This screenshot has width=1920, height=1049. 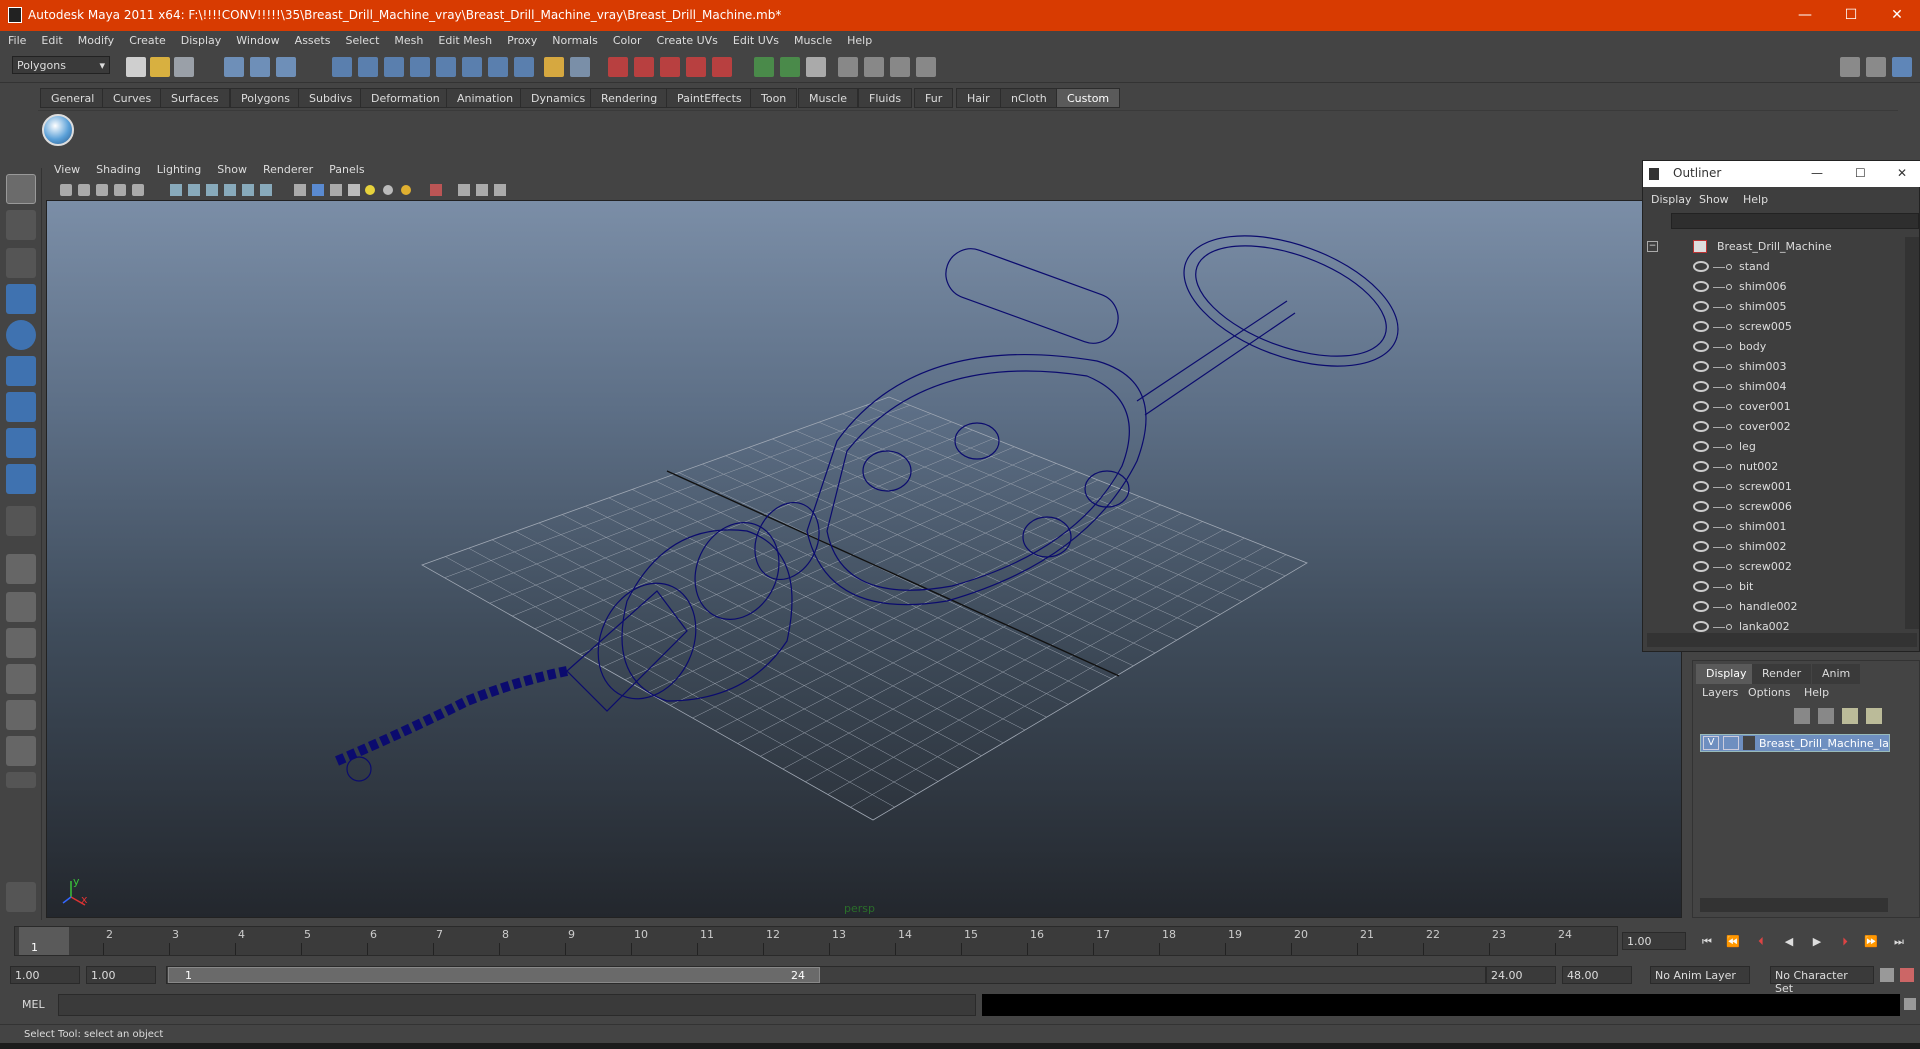 What do you see at coordinates (1521, 975) in the screenshot?
I see `playback-end-field: 24.00` at bounding box center [1521, 975].